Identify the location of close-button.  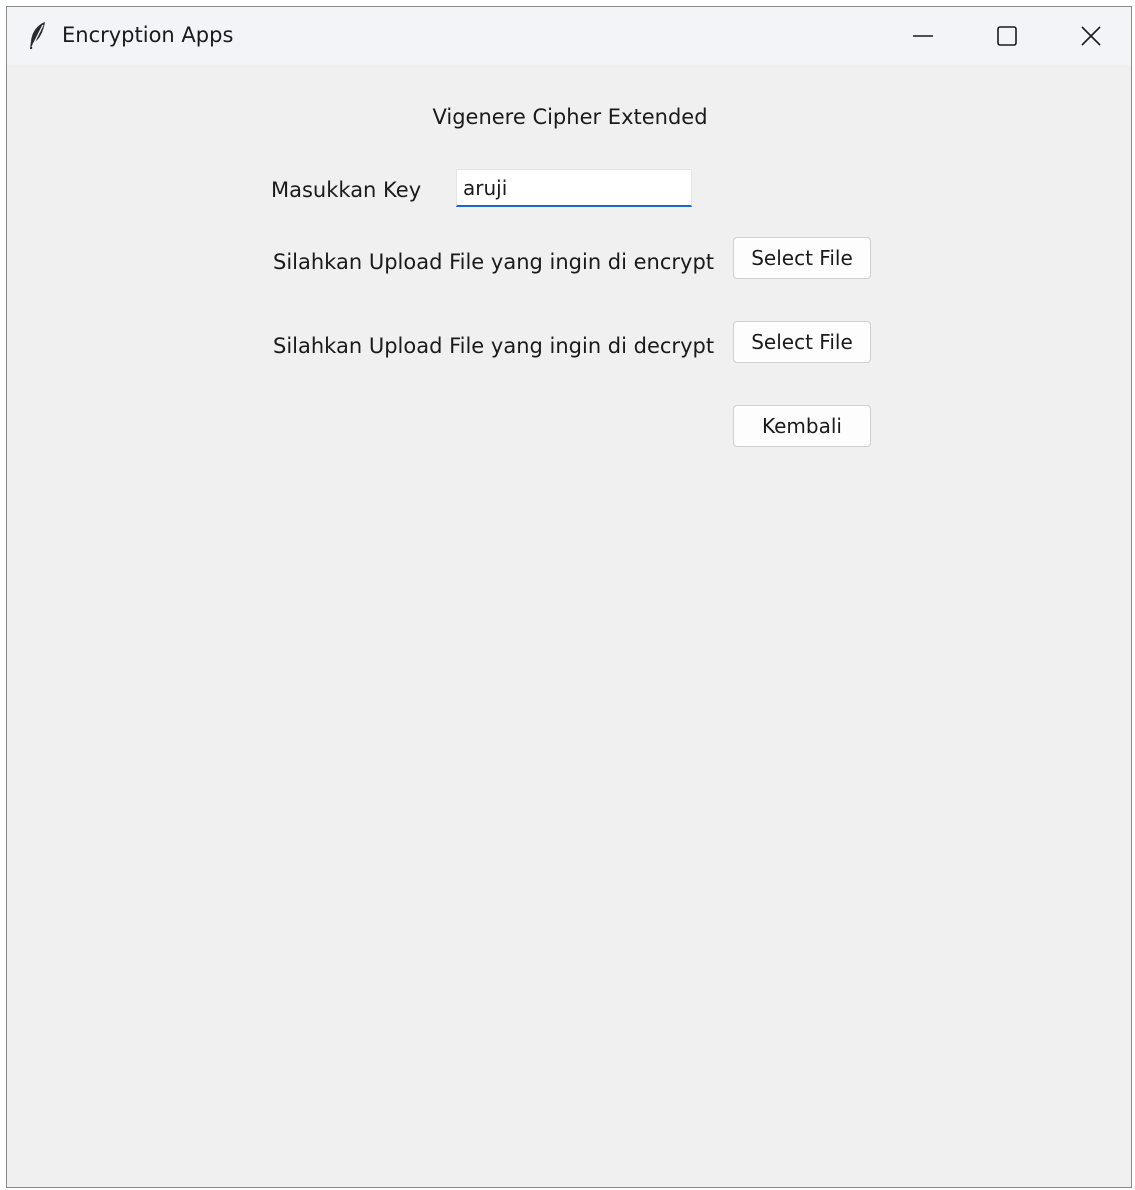
(1090, 36).